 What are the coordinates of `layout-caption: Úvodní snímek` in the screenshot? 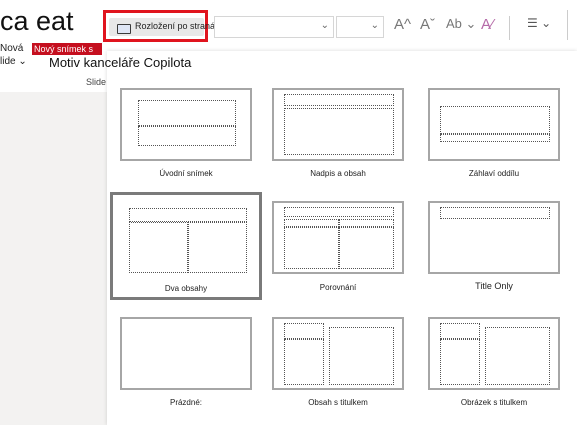 It's located at (186, 173).